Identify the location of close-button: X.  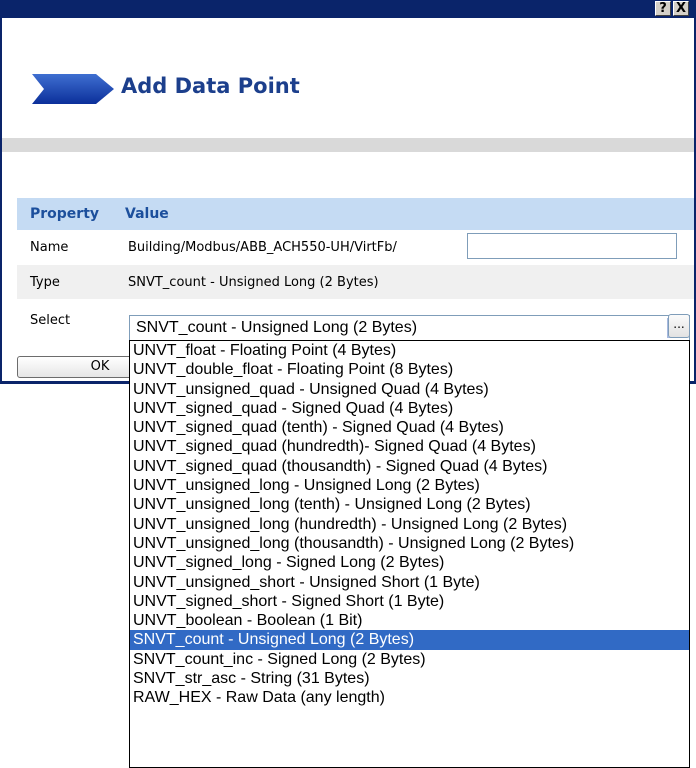
(681, 8).